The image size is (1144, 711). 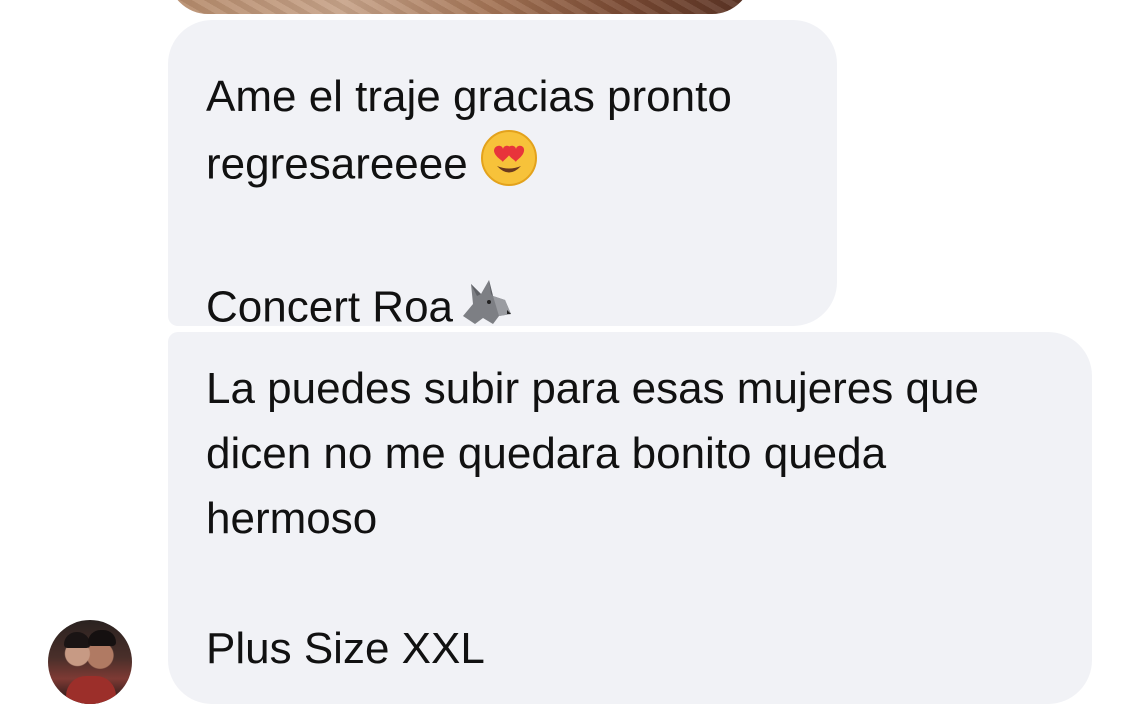 I want to click on message-text-line: regresareeee, so click(x=502, y=167).